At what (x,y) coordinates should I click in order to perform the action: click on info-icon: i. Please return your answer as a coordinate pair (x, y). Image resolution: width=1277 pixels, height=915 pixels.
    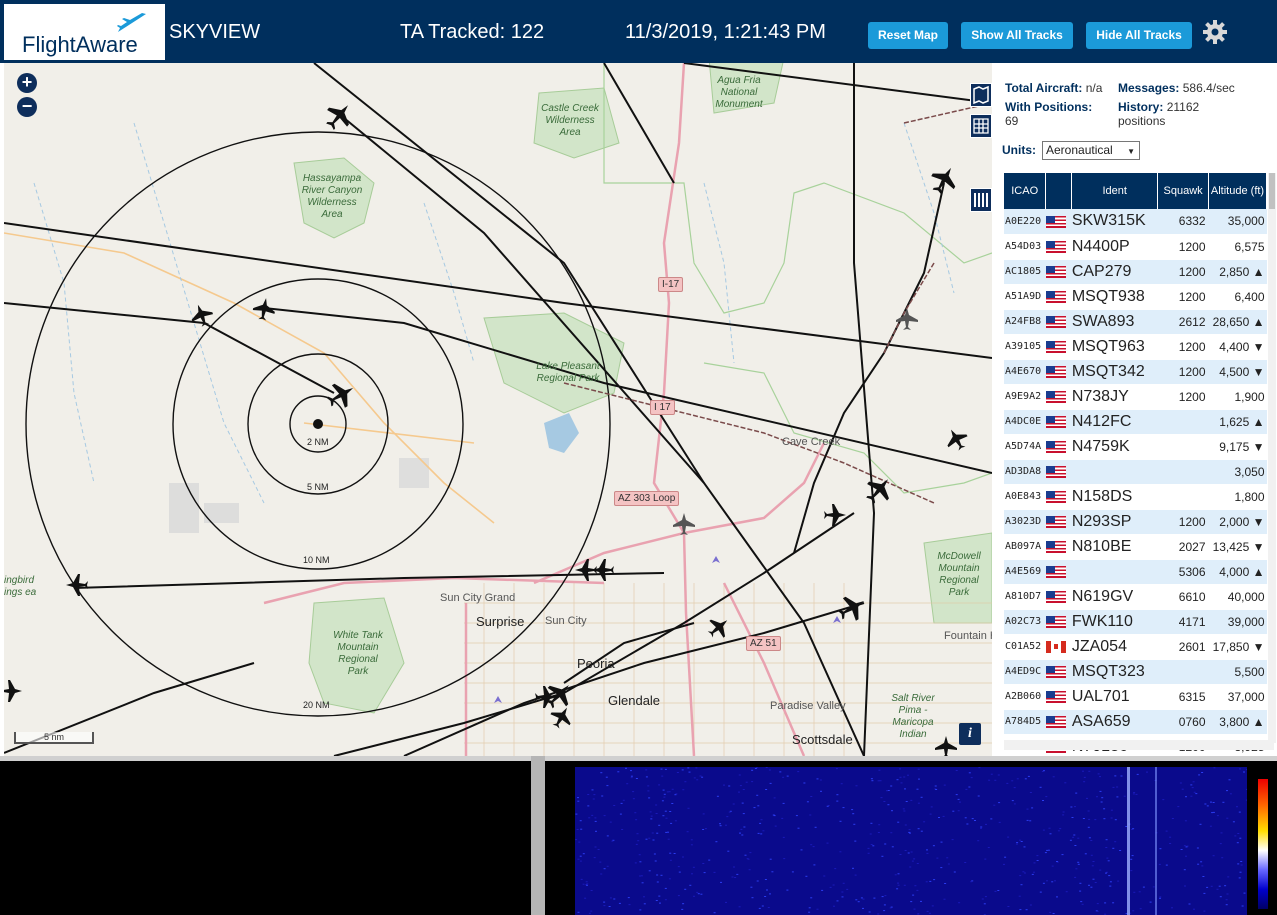
    Looking at the image, I should click on (970, 734).